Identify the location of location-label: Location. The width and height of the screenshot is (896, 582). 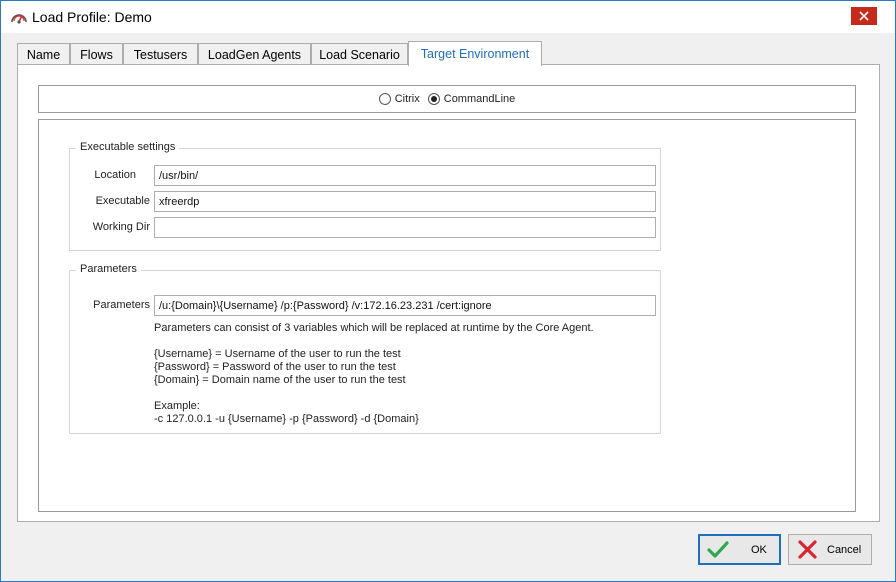
(115, 175).